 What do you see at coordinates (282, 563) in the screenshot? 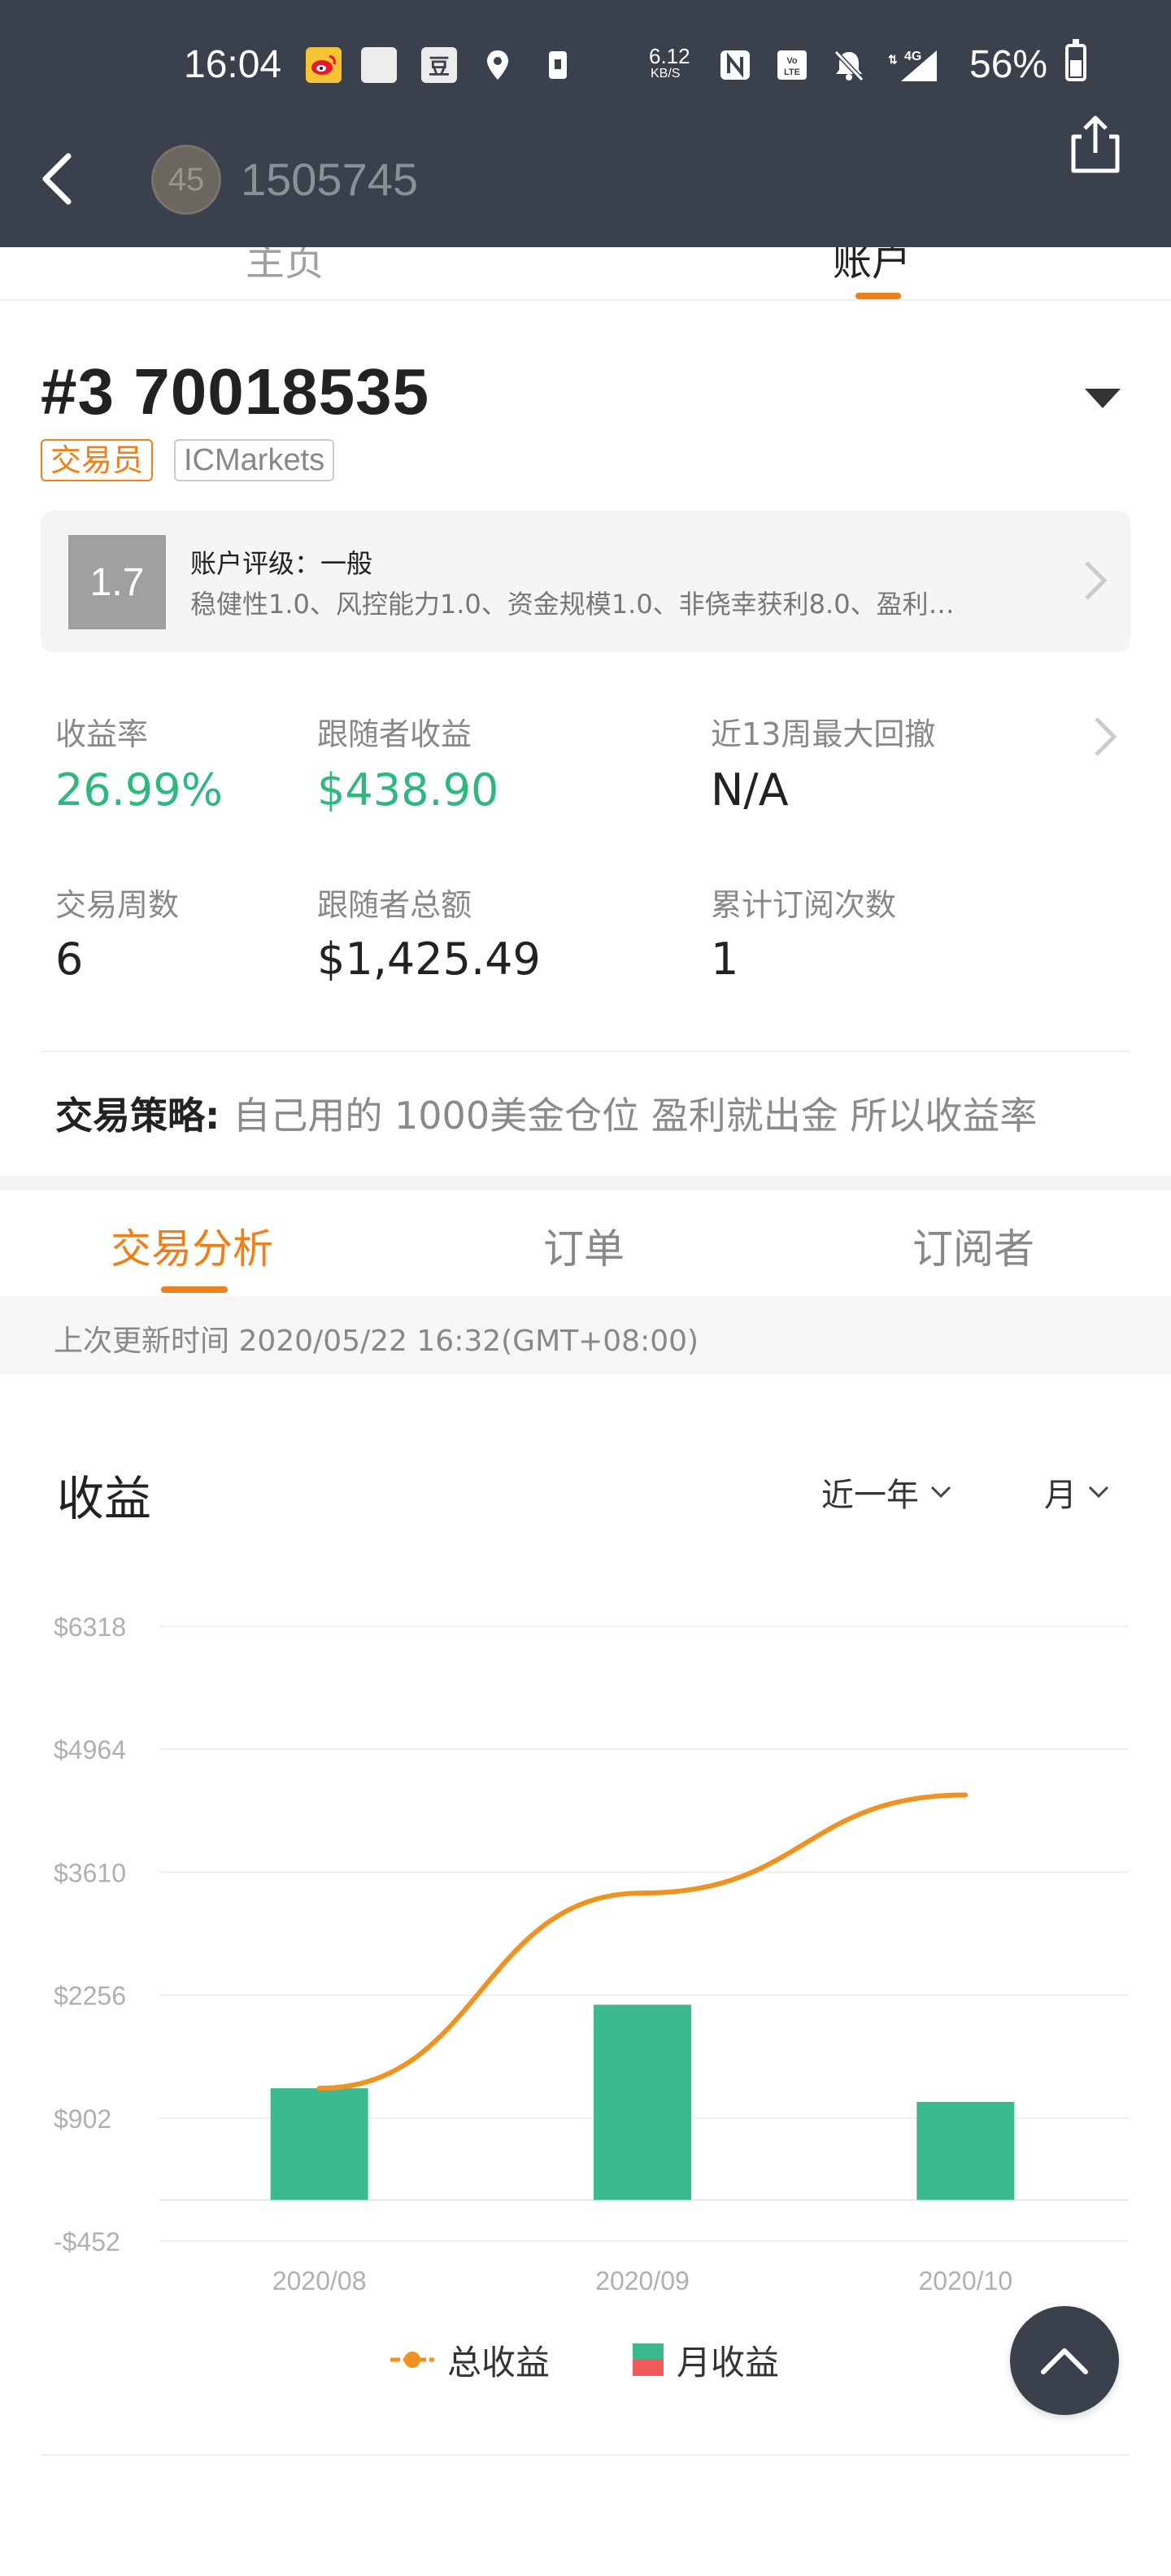
I see `rating-title: 账户评级：一般` at bounding box center [282, 563].